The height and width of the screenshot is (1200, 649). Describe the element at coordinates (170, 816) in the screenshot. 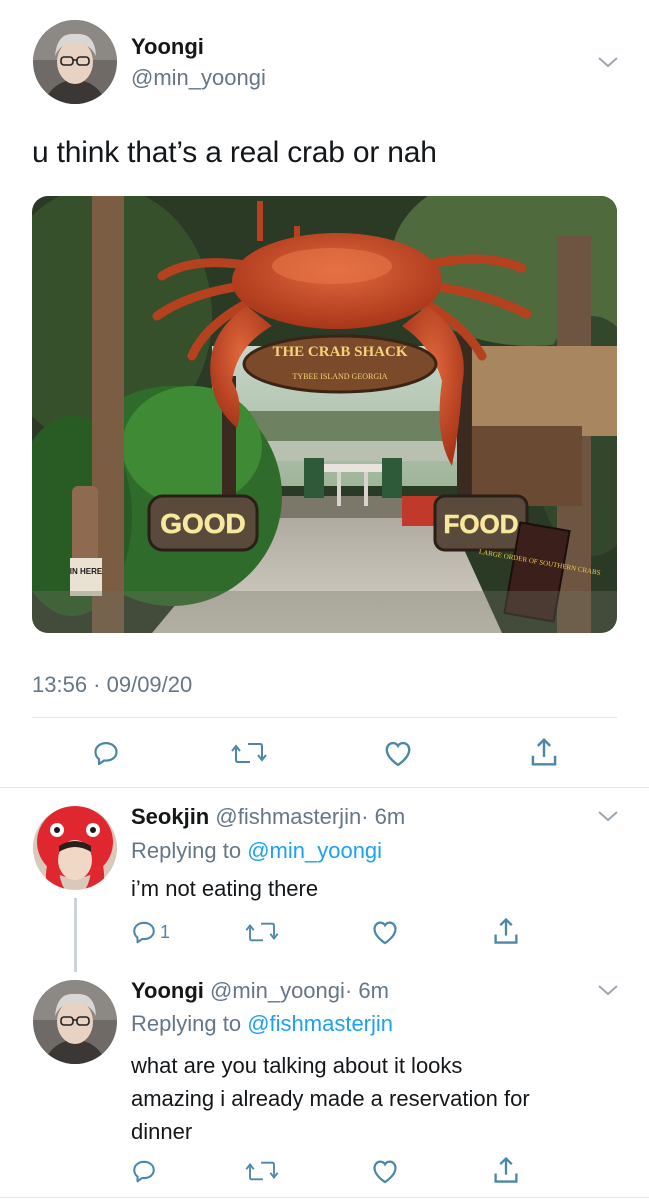

I see `reply-author-name: Seokjin` at that location.